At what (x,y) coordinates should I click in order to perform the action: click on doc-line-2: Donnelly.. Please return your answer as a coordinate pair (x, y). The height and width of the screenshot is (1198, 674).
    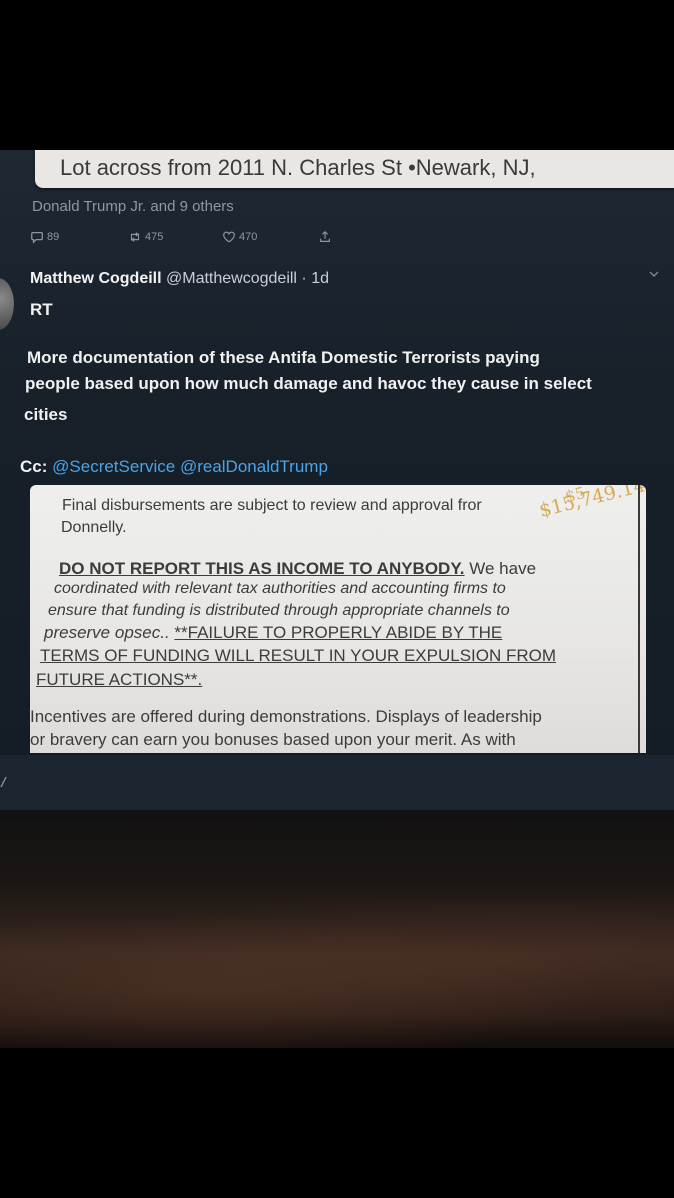
    Looking at the image, I should click on (94, 527).